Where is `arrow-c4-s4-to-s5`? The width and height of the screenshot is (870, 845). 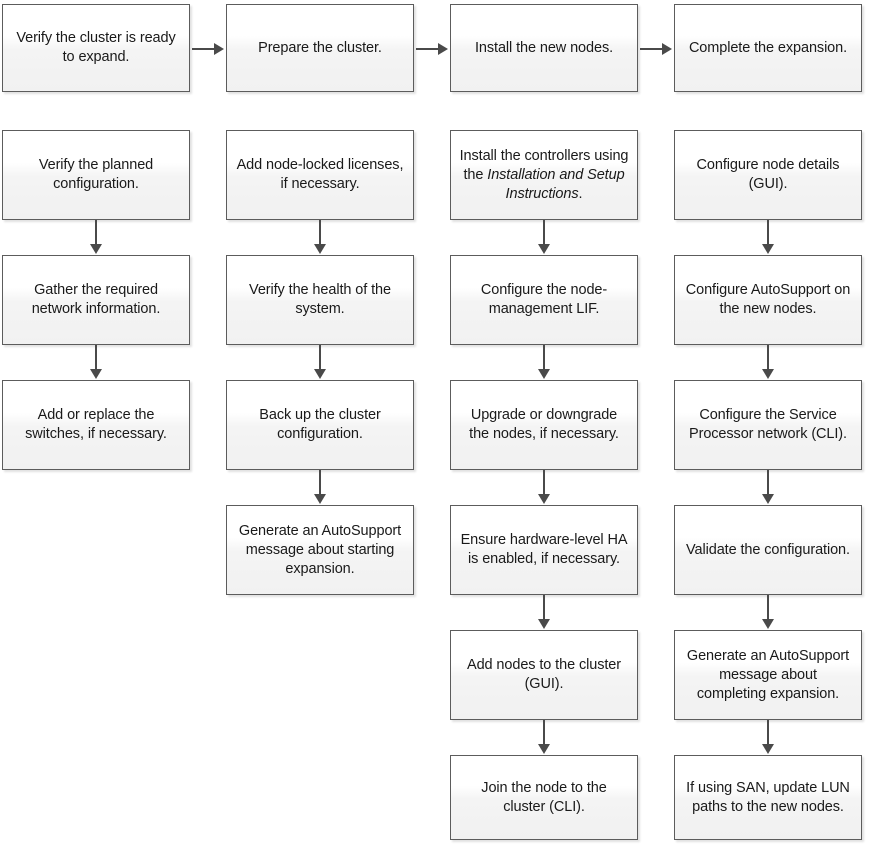
arrow-c4-s4-to-s5 is located at coordinates (770, 612).